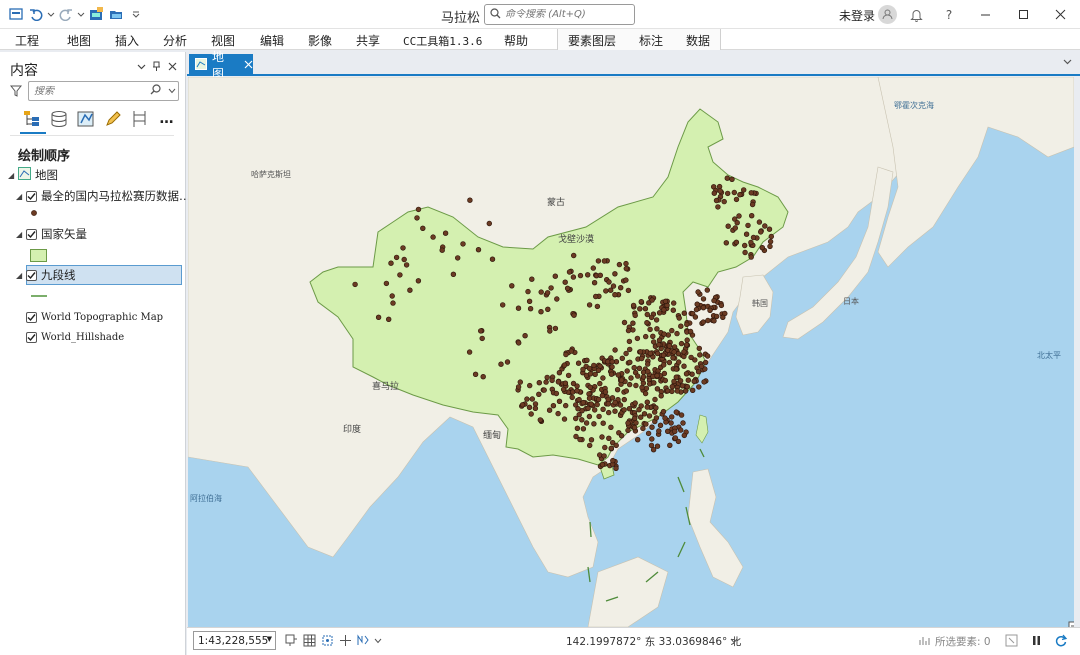 This screenshot has width=1080, height=655. I want to click on selection-chart-icon, so click(924, 640).